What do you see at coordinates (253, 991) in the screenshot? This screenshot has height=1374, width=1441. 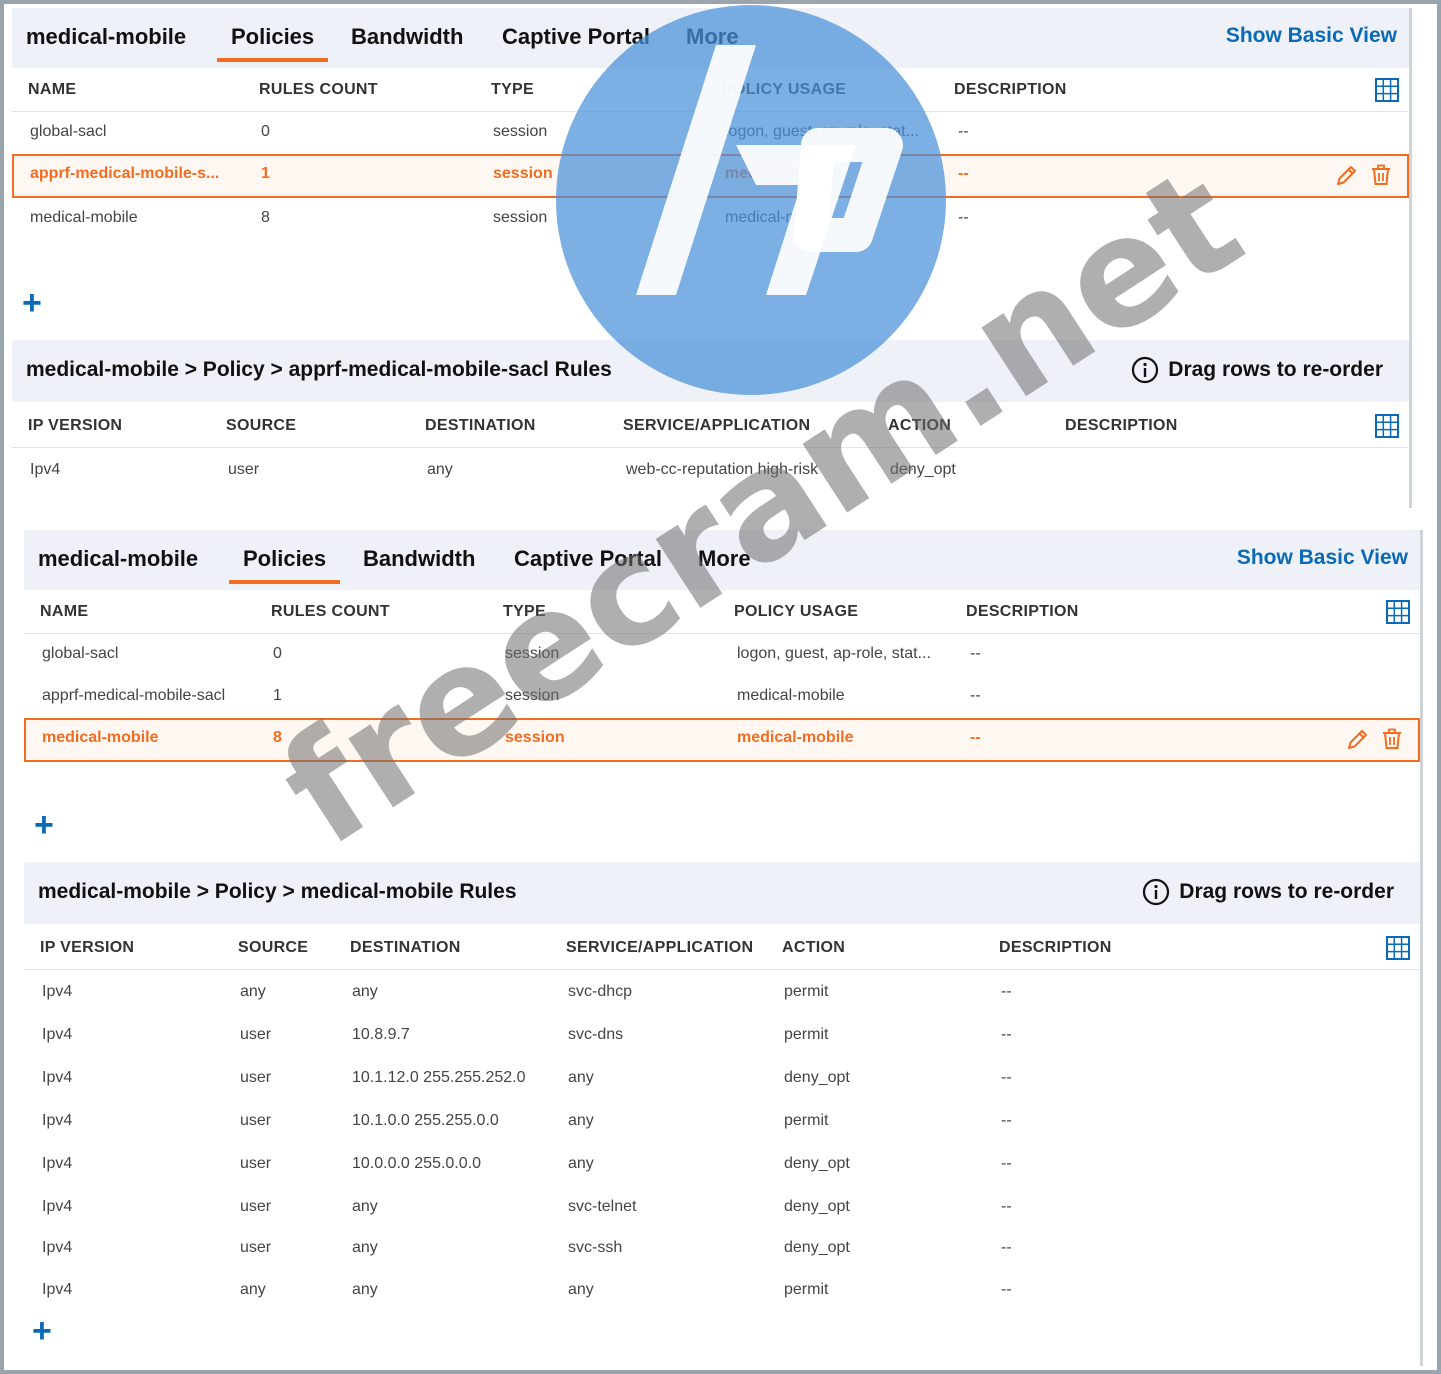 I see `rule-source: any` at bounding box center [253, 991].